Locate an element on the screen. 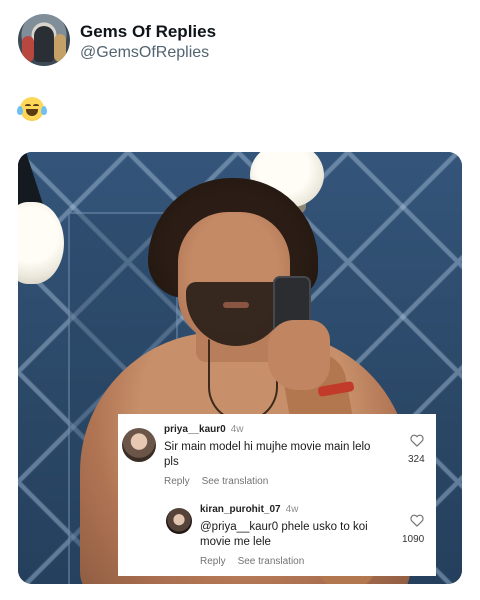 The image size is (480, 600). comment-username-row: kiran_purohit_07 4w is located at coordinates (249, 509).